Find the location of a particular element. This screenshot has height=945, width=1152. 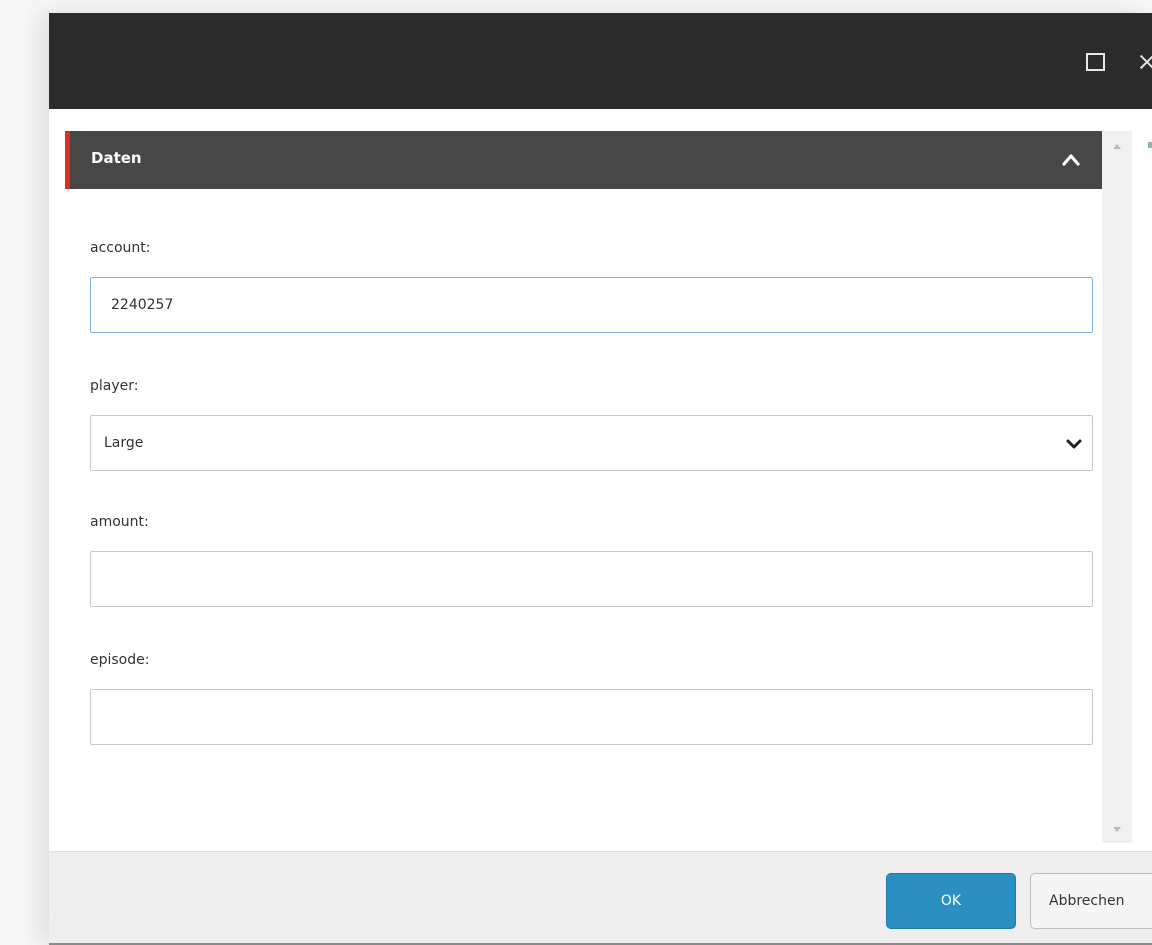

player-select: Large is located at coordinates (591, 443).